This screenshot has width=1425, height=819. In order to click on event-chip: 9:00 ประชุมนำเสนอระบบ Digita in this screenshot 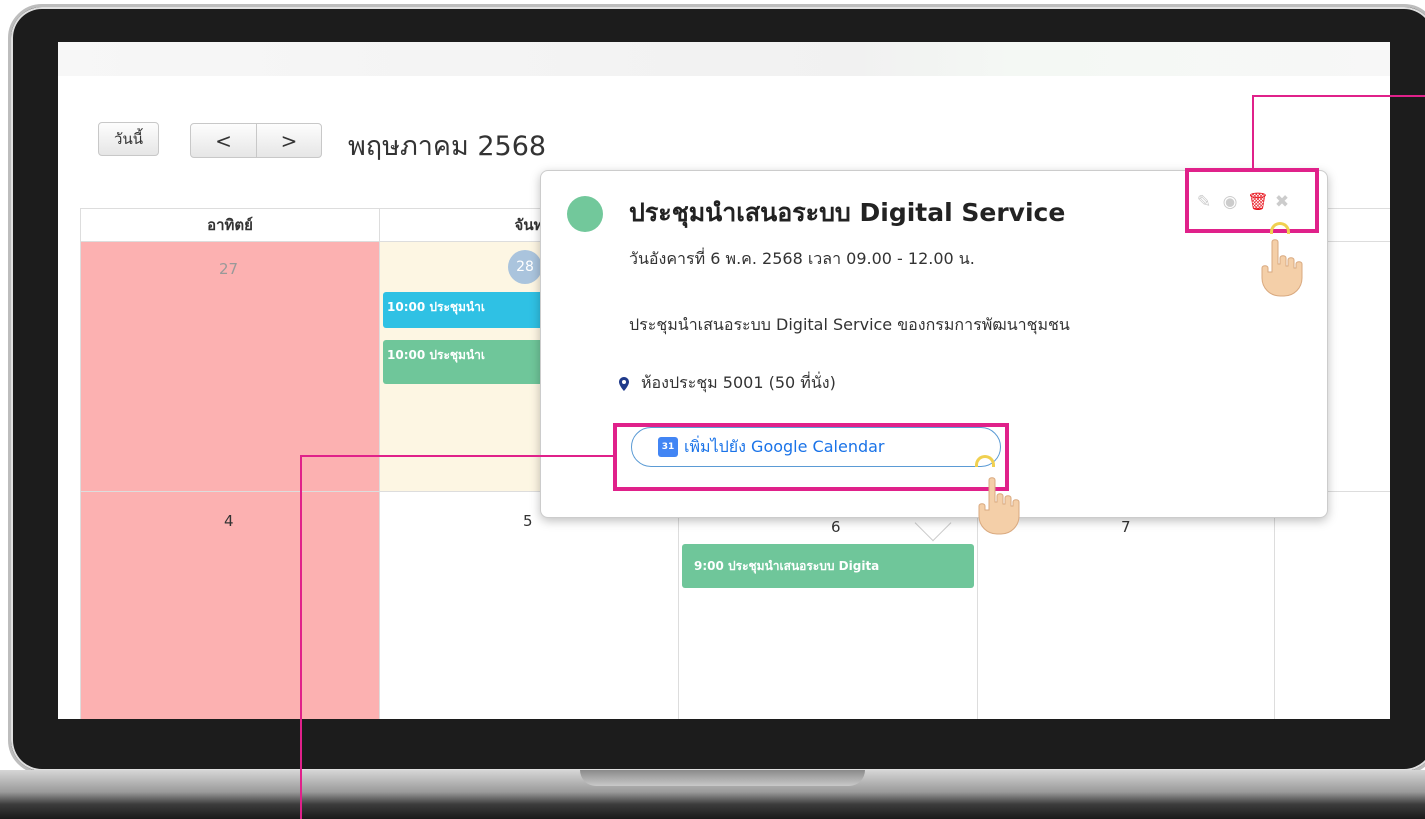, I will do `click(828, 566)`.